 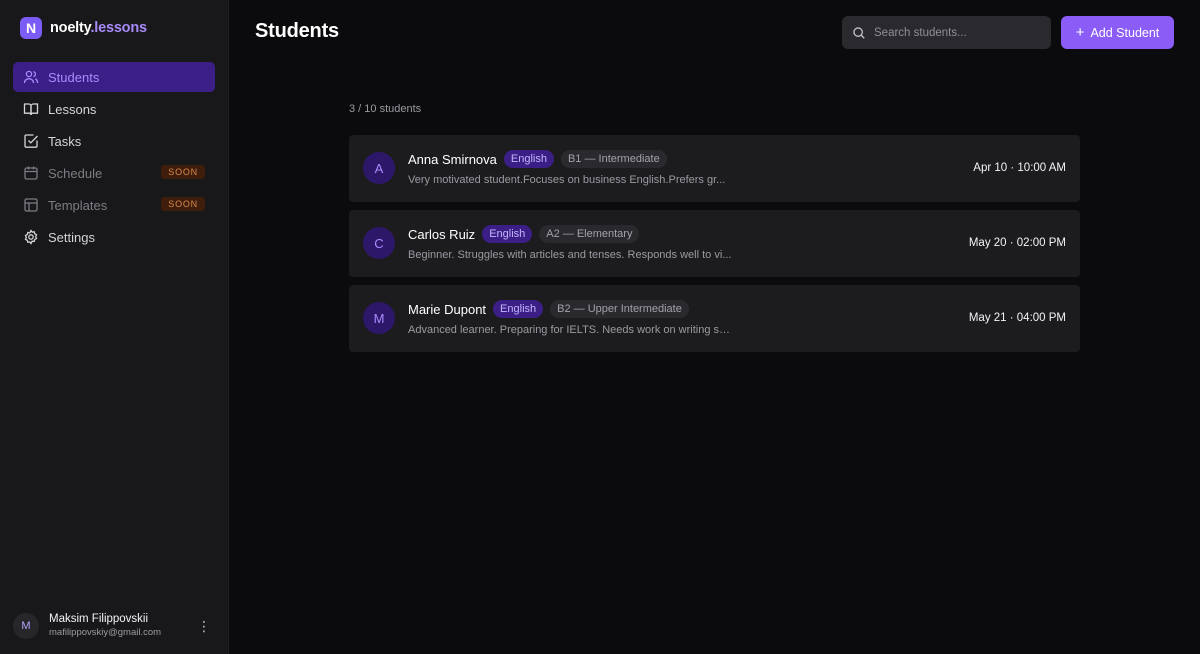 I want to click on student-header: Anna Smirnova English B1 — Intermediate, so click(x=537, y=159).